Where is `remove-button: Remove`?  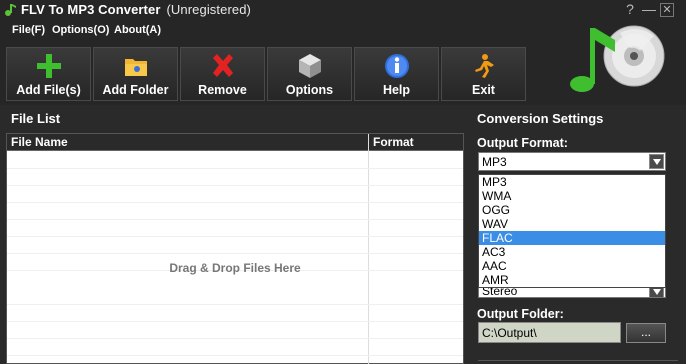
remove-button: Remove is located at coordinates (222, 74).